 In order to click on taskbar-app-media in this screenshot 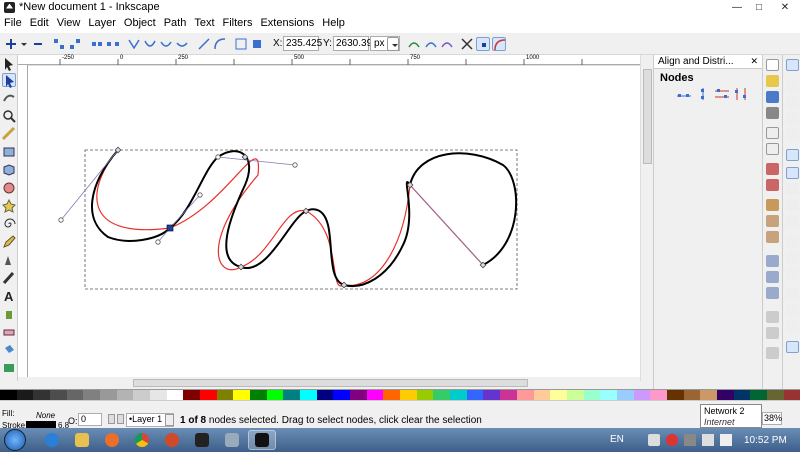, I will do `click(172, 440)`.